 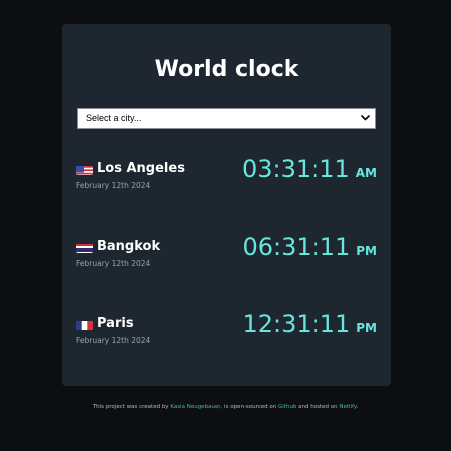 What do you see at coordinates (366, 173) in the screenshot?
I see `time-ampm: AM` at bounding box center [366, 173].